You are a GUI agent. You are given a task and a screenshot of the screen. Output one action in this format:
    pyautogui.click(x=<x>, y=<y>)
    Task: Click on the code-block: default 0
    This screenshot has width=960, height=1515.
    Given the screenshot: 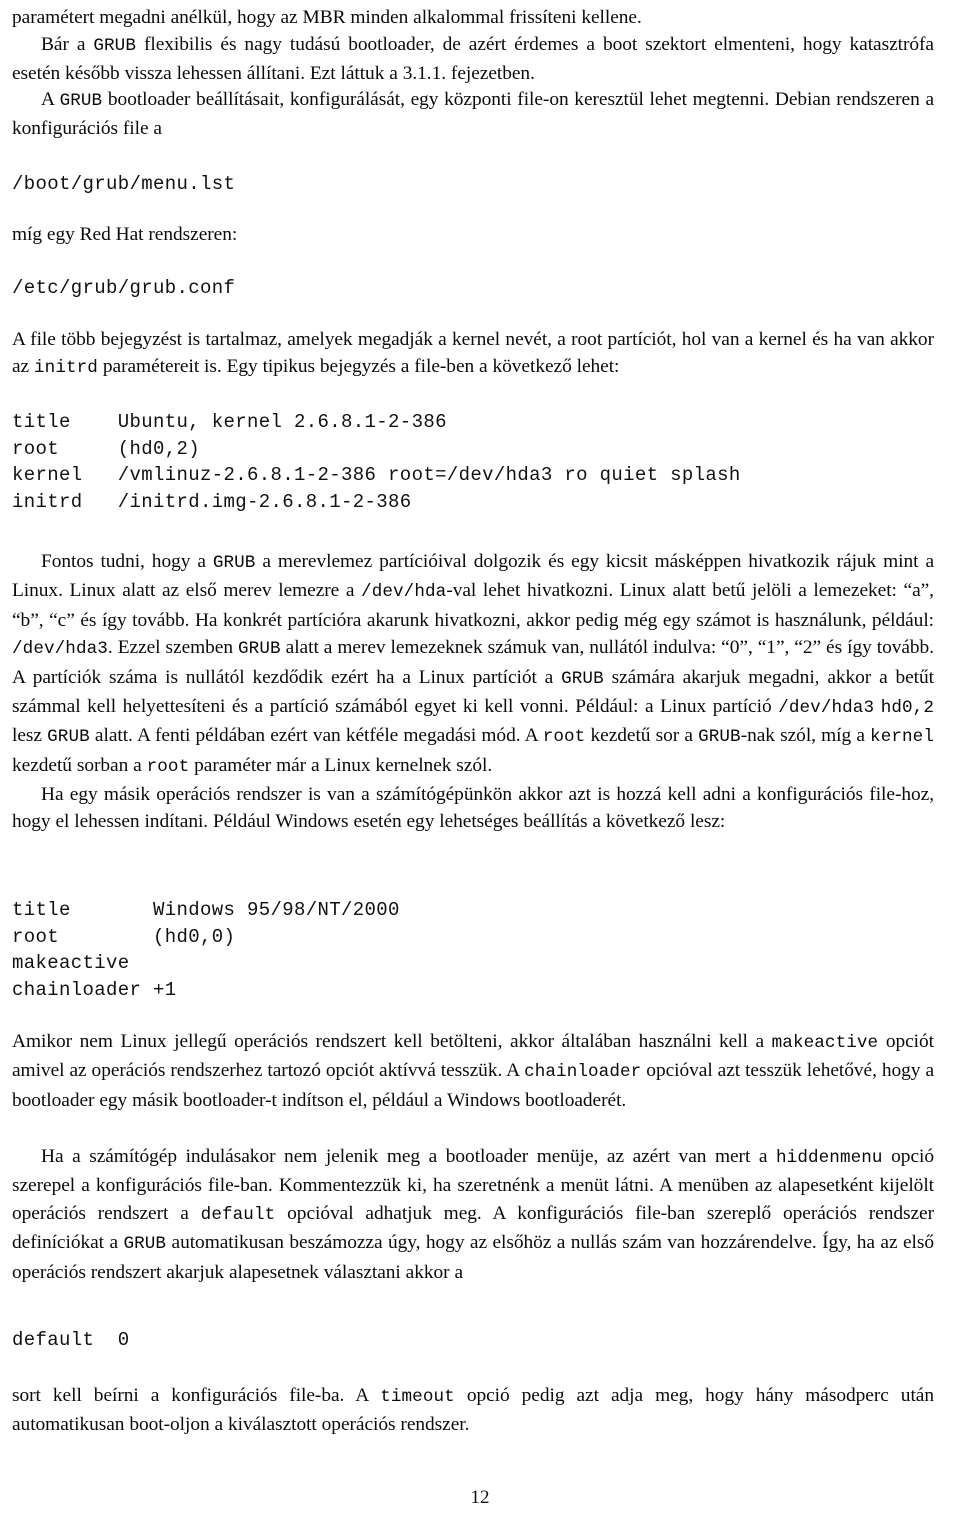 What is the action you would take?
    pyautogui.click(x=473, y=1340)
    